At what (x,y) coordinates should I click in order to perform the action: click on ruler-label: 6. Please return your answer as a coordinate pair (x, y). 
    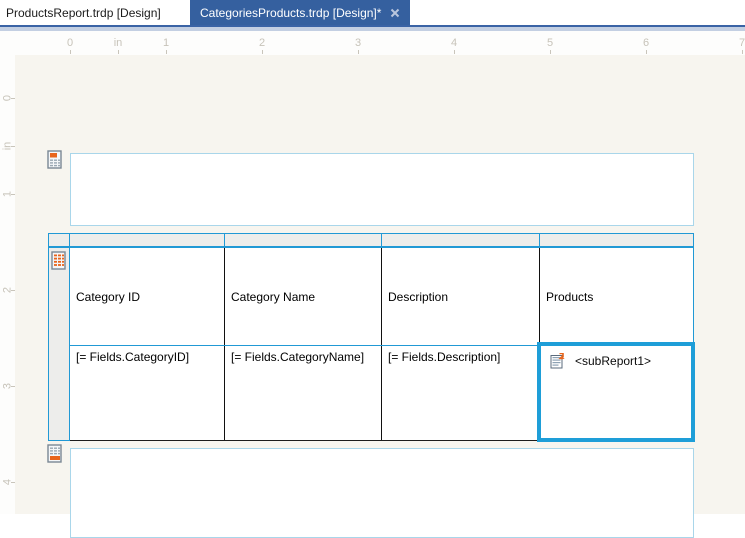
    Looking at the image, I should click on (646, 43).